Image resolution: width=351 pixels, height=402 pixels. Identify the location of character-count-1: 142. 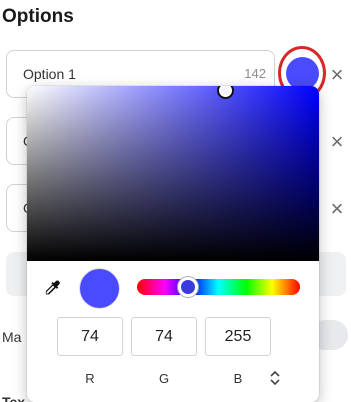
(255, 73).